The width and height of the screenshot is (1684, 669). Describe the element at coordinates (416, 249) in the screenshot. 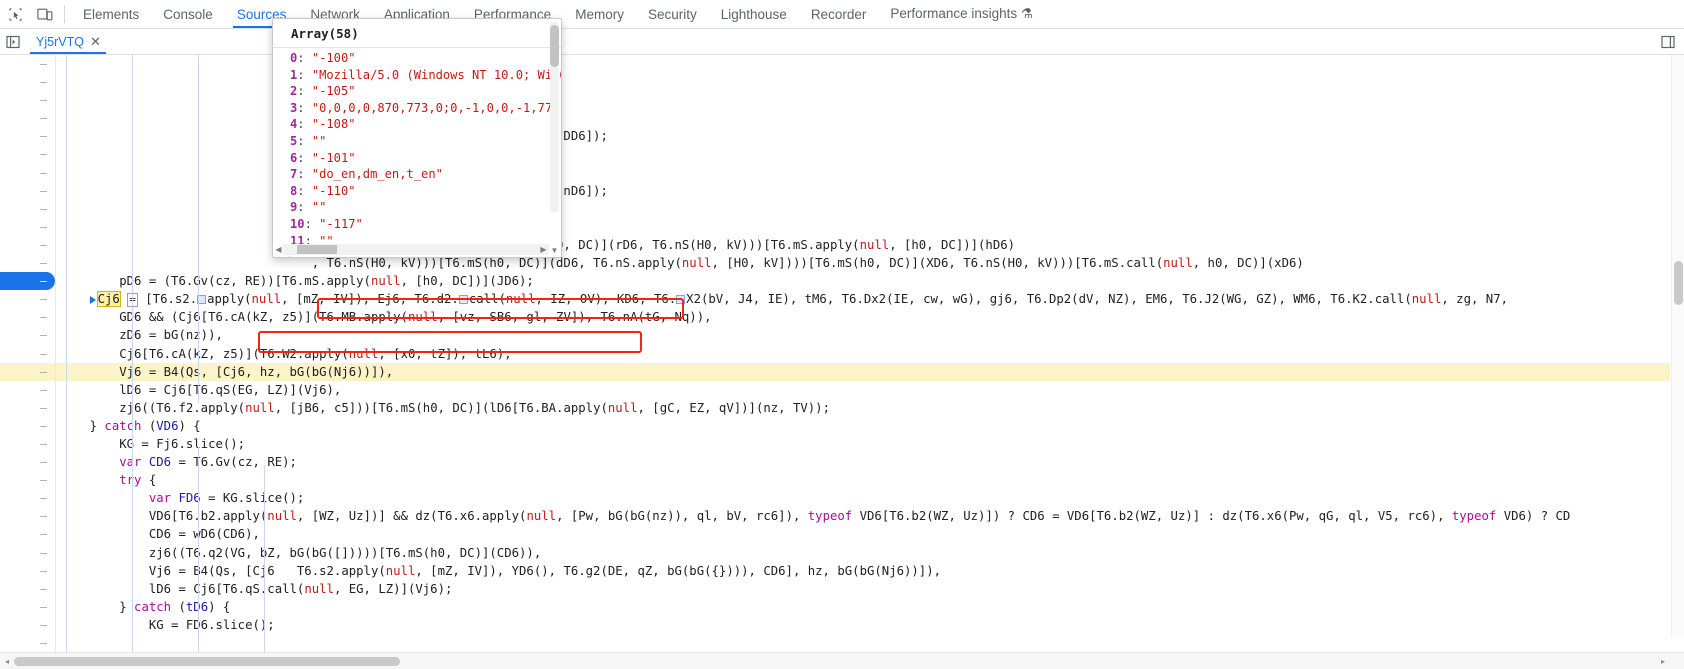

I see `popover-horizontal-scrollbar` at that location.